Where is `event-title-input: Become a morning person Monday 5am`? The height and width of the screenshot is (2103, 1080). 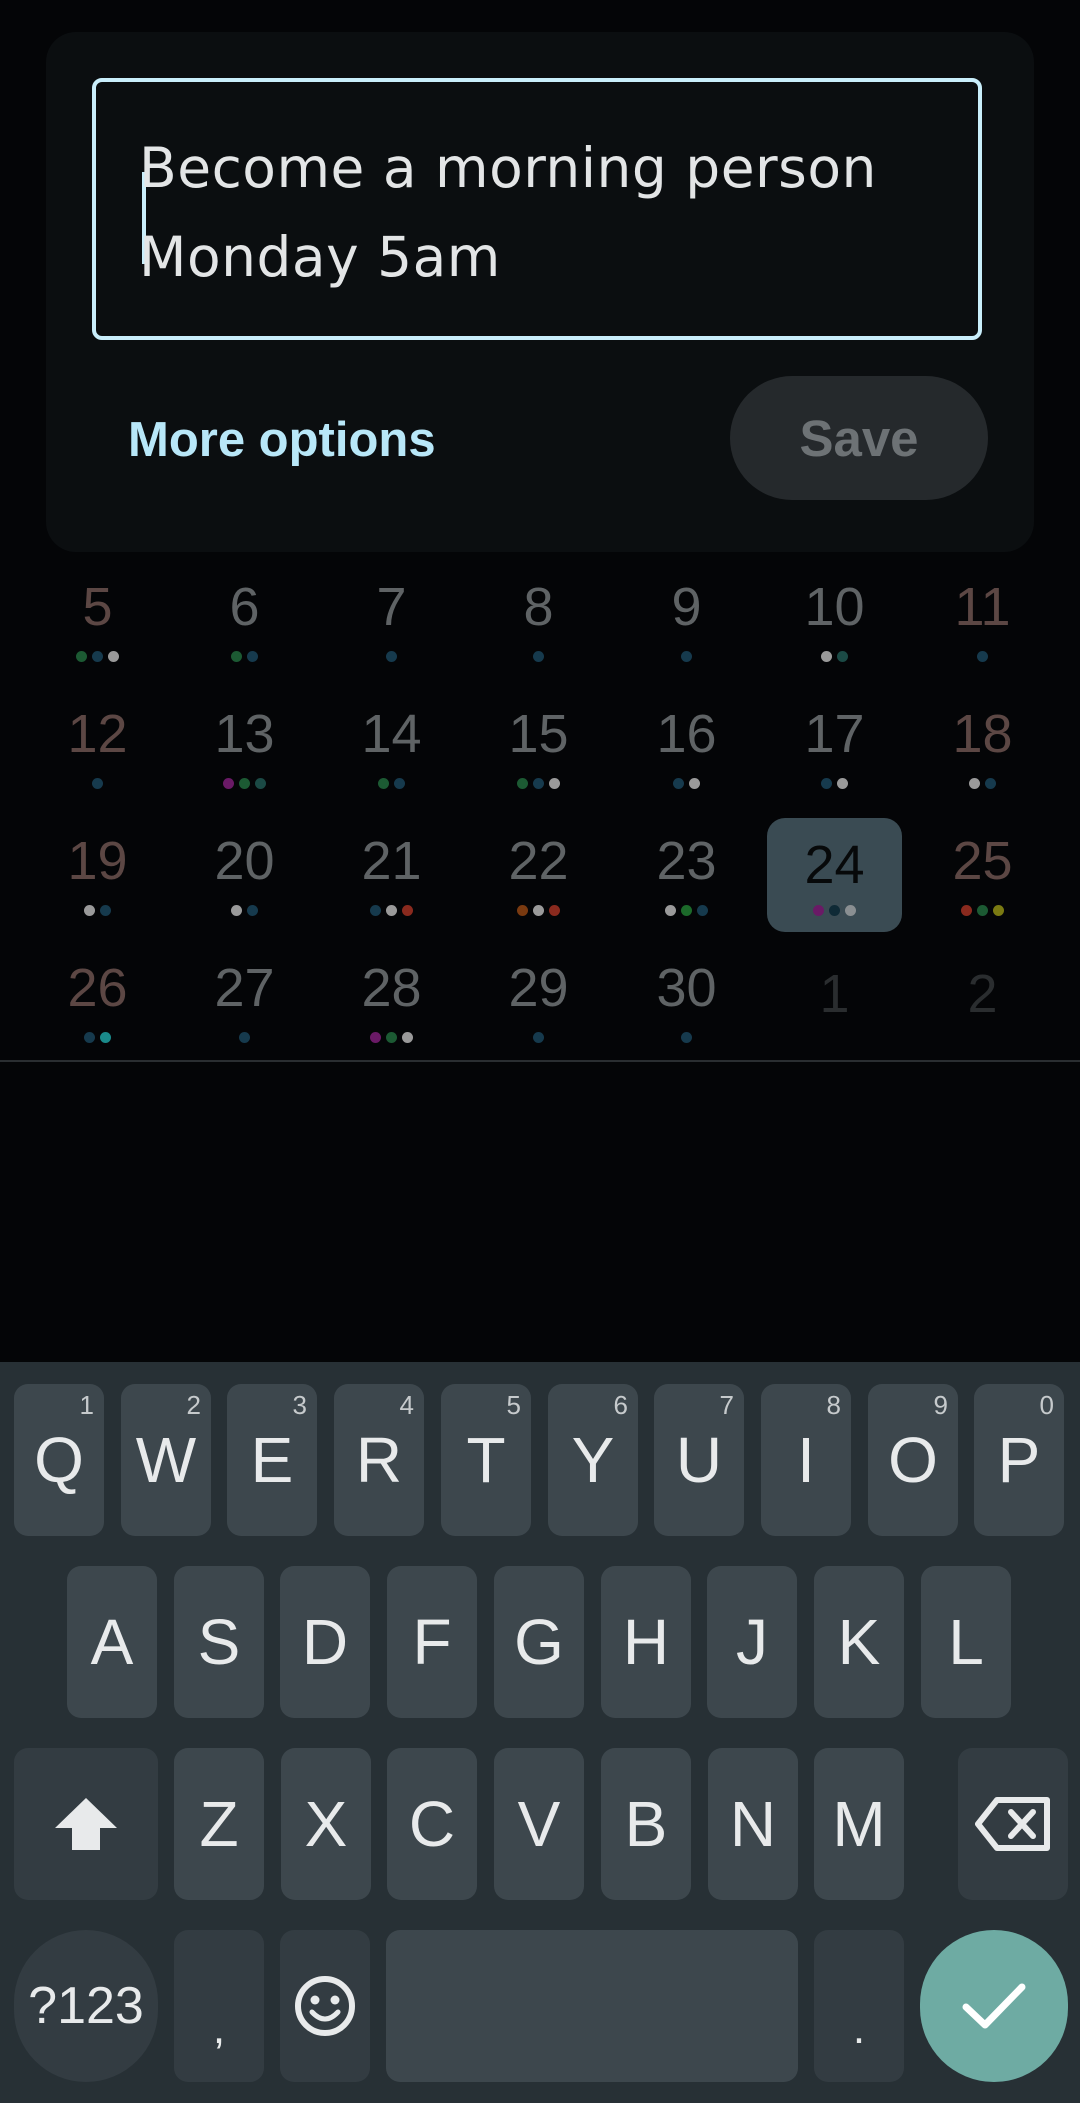
event-title-input: Become a morning person Monday 5am is located at coordinates (537, 209).